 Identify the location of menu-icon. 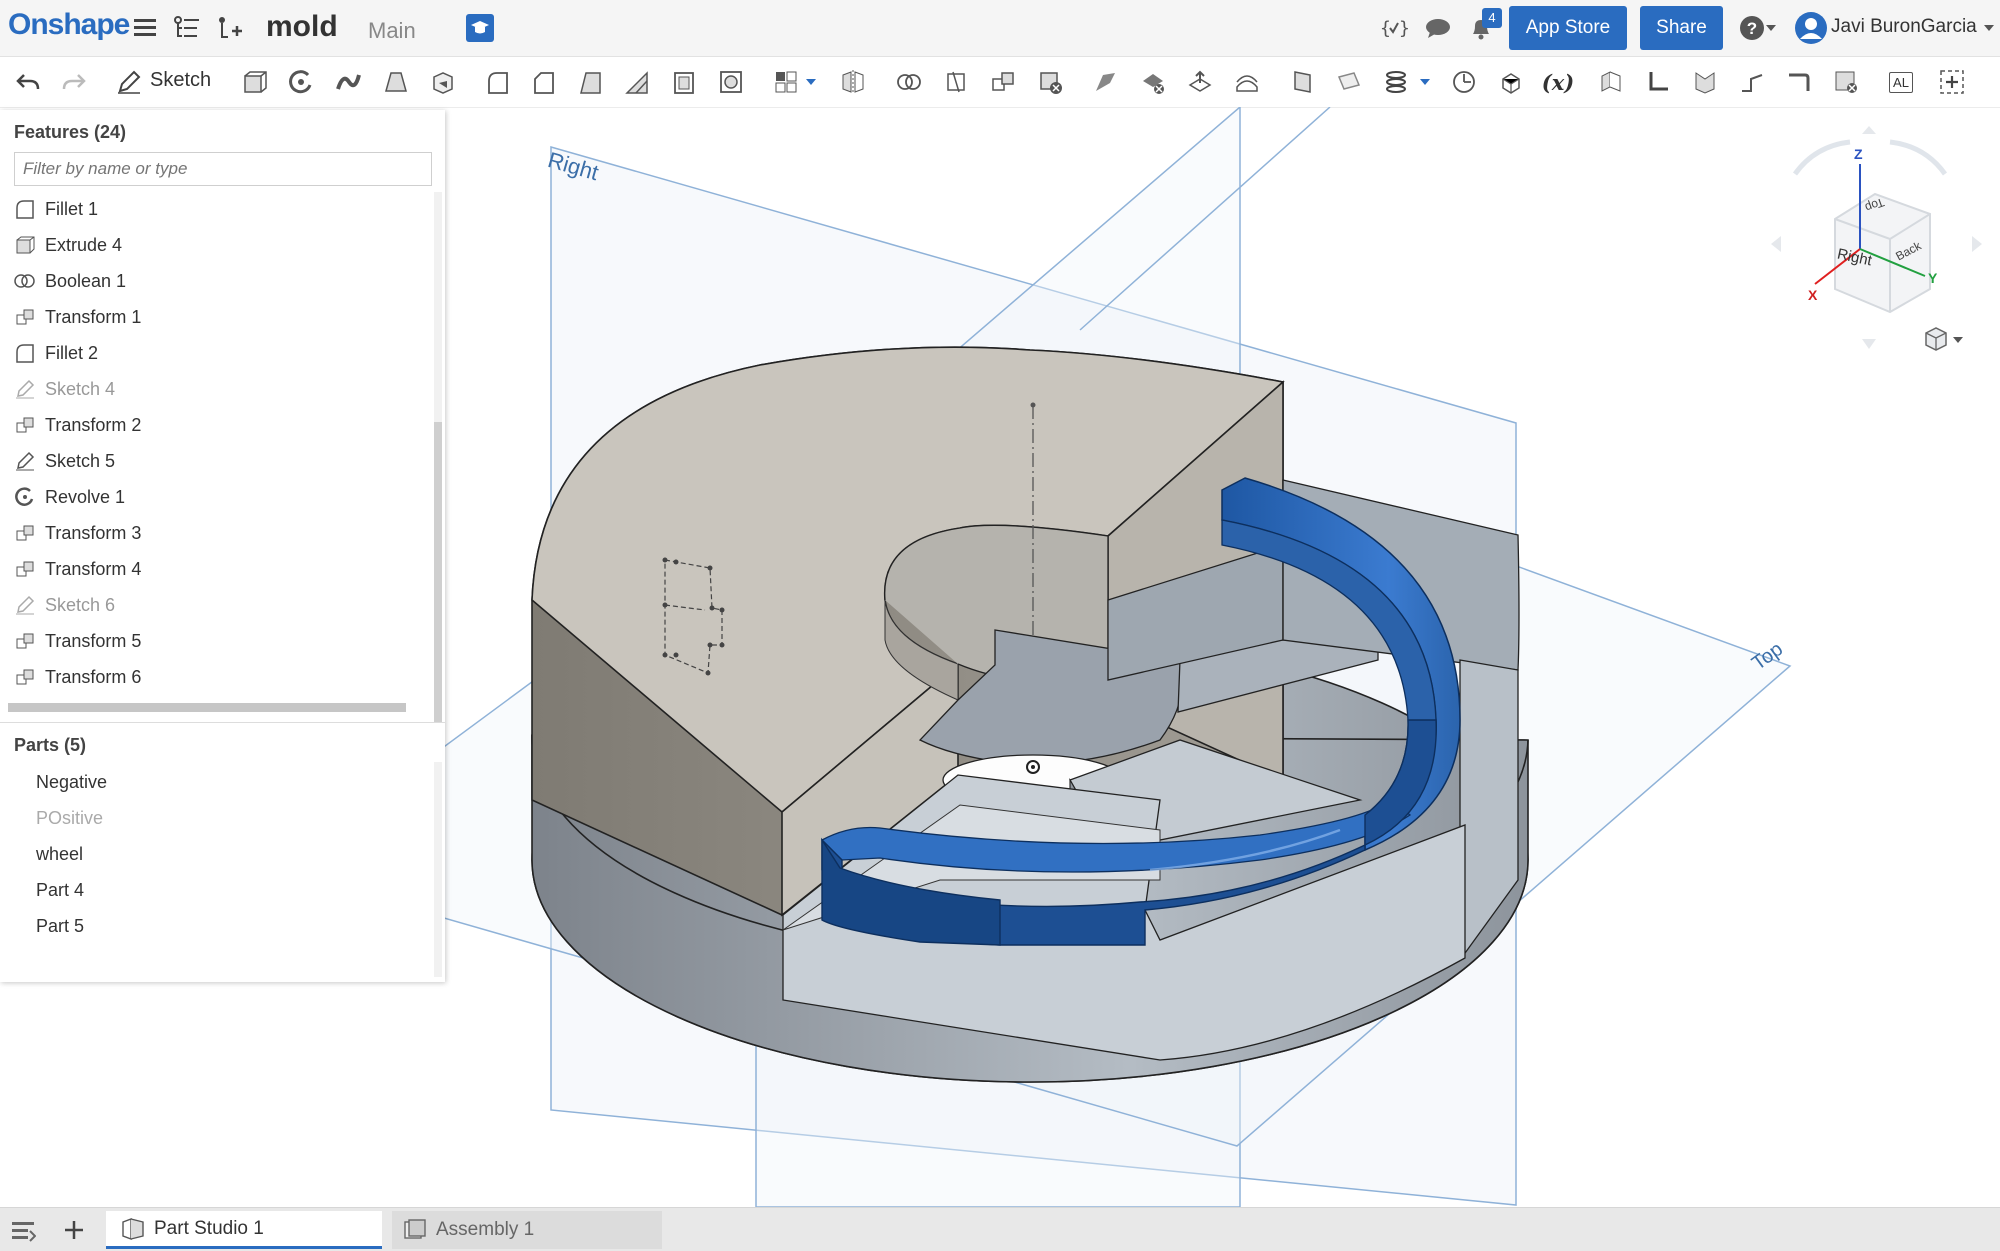
(145, 28).